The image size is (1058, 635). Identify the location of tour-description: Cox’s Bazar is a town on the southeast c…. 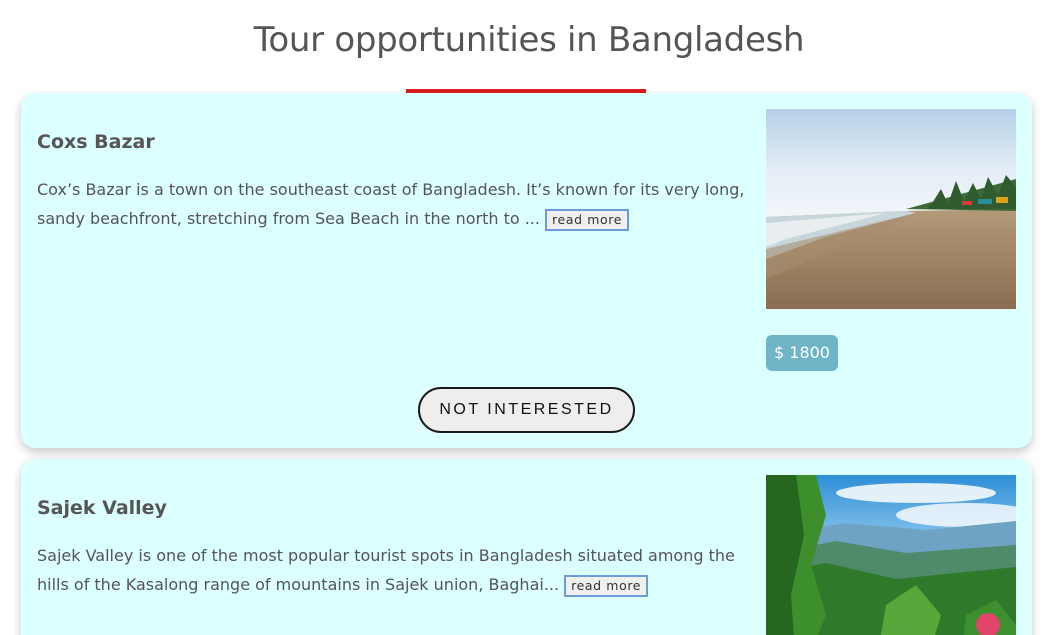
(402, 204).